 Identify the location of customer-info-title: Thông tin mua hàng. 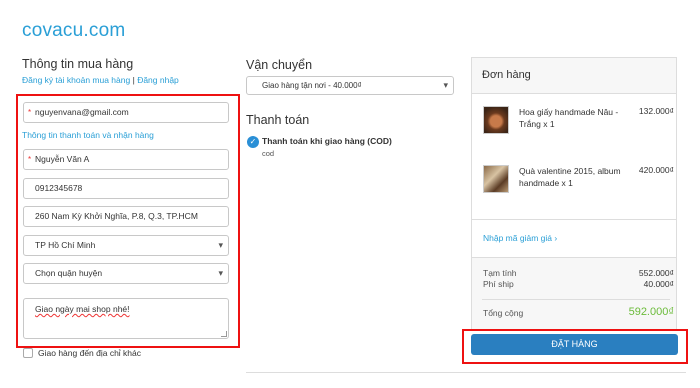
(78, 64).